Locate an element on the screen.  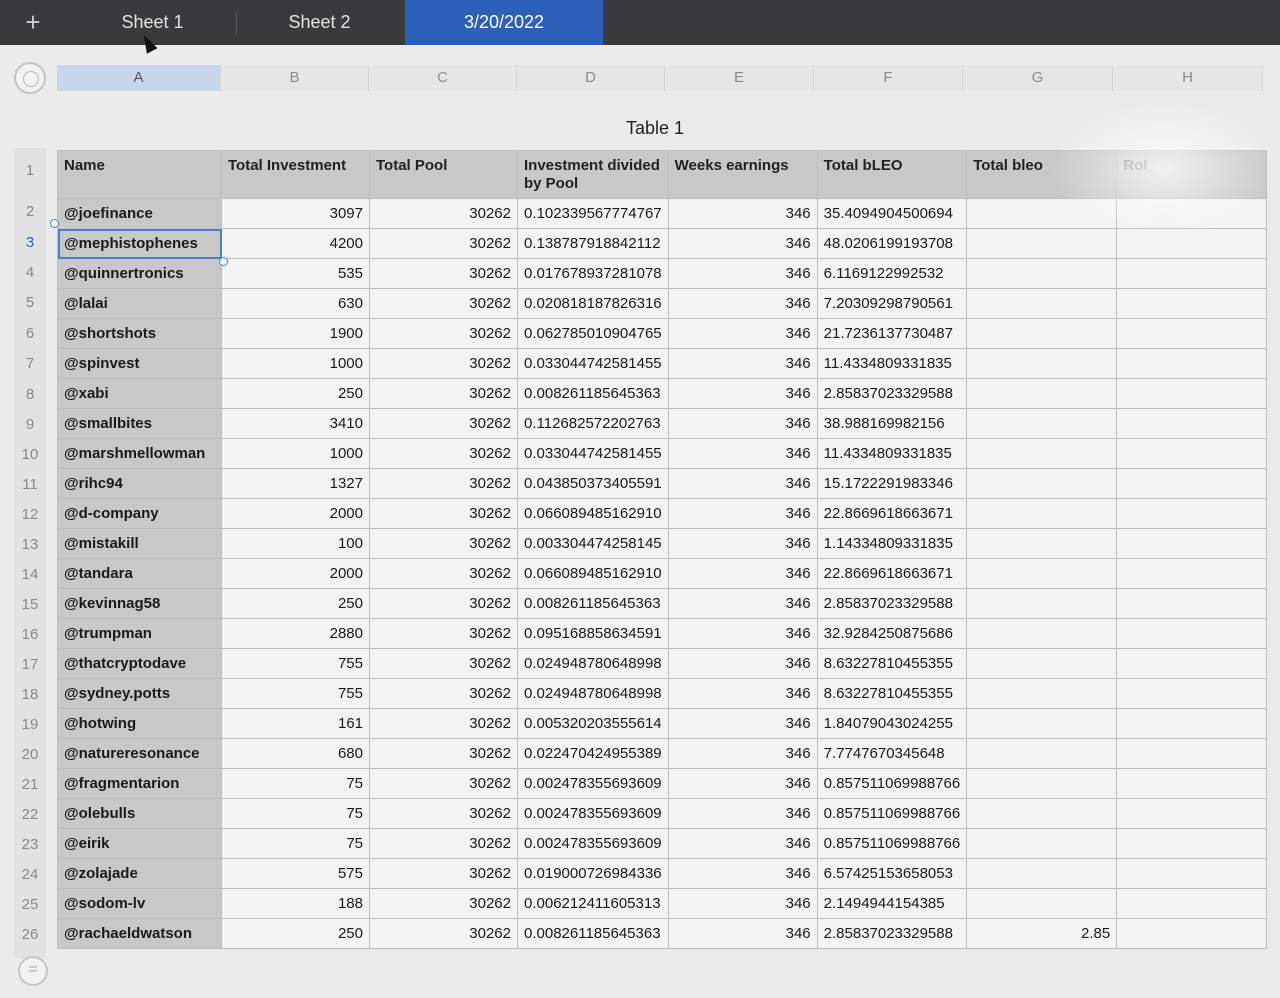
add-sheet-plus-icon: + is located at coordinates (33, 22).